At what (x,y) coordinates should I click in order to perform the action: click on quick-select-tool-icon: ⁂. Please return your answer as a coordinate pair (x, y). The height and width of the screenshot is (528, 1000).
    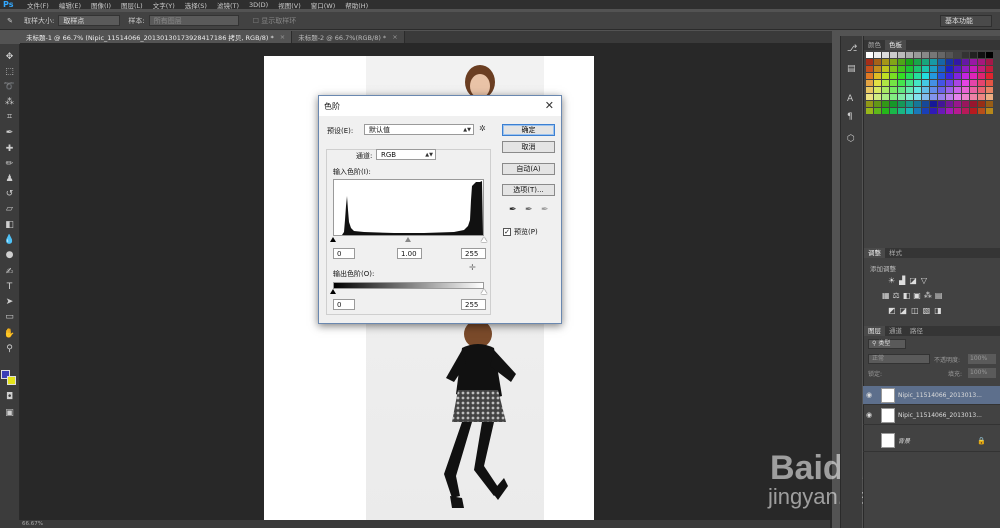
    Looking at the image, I should click on (9, 101).